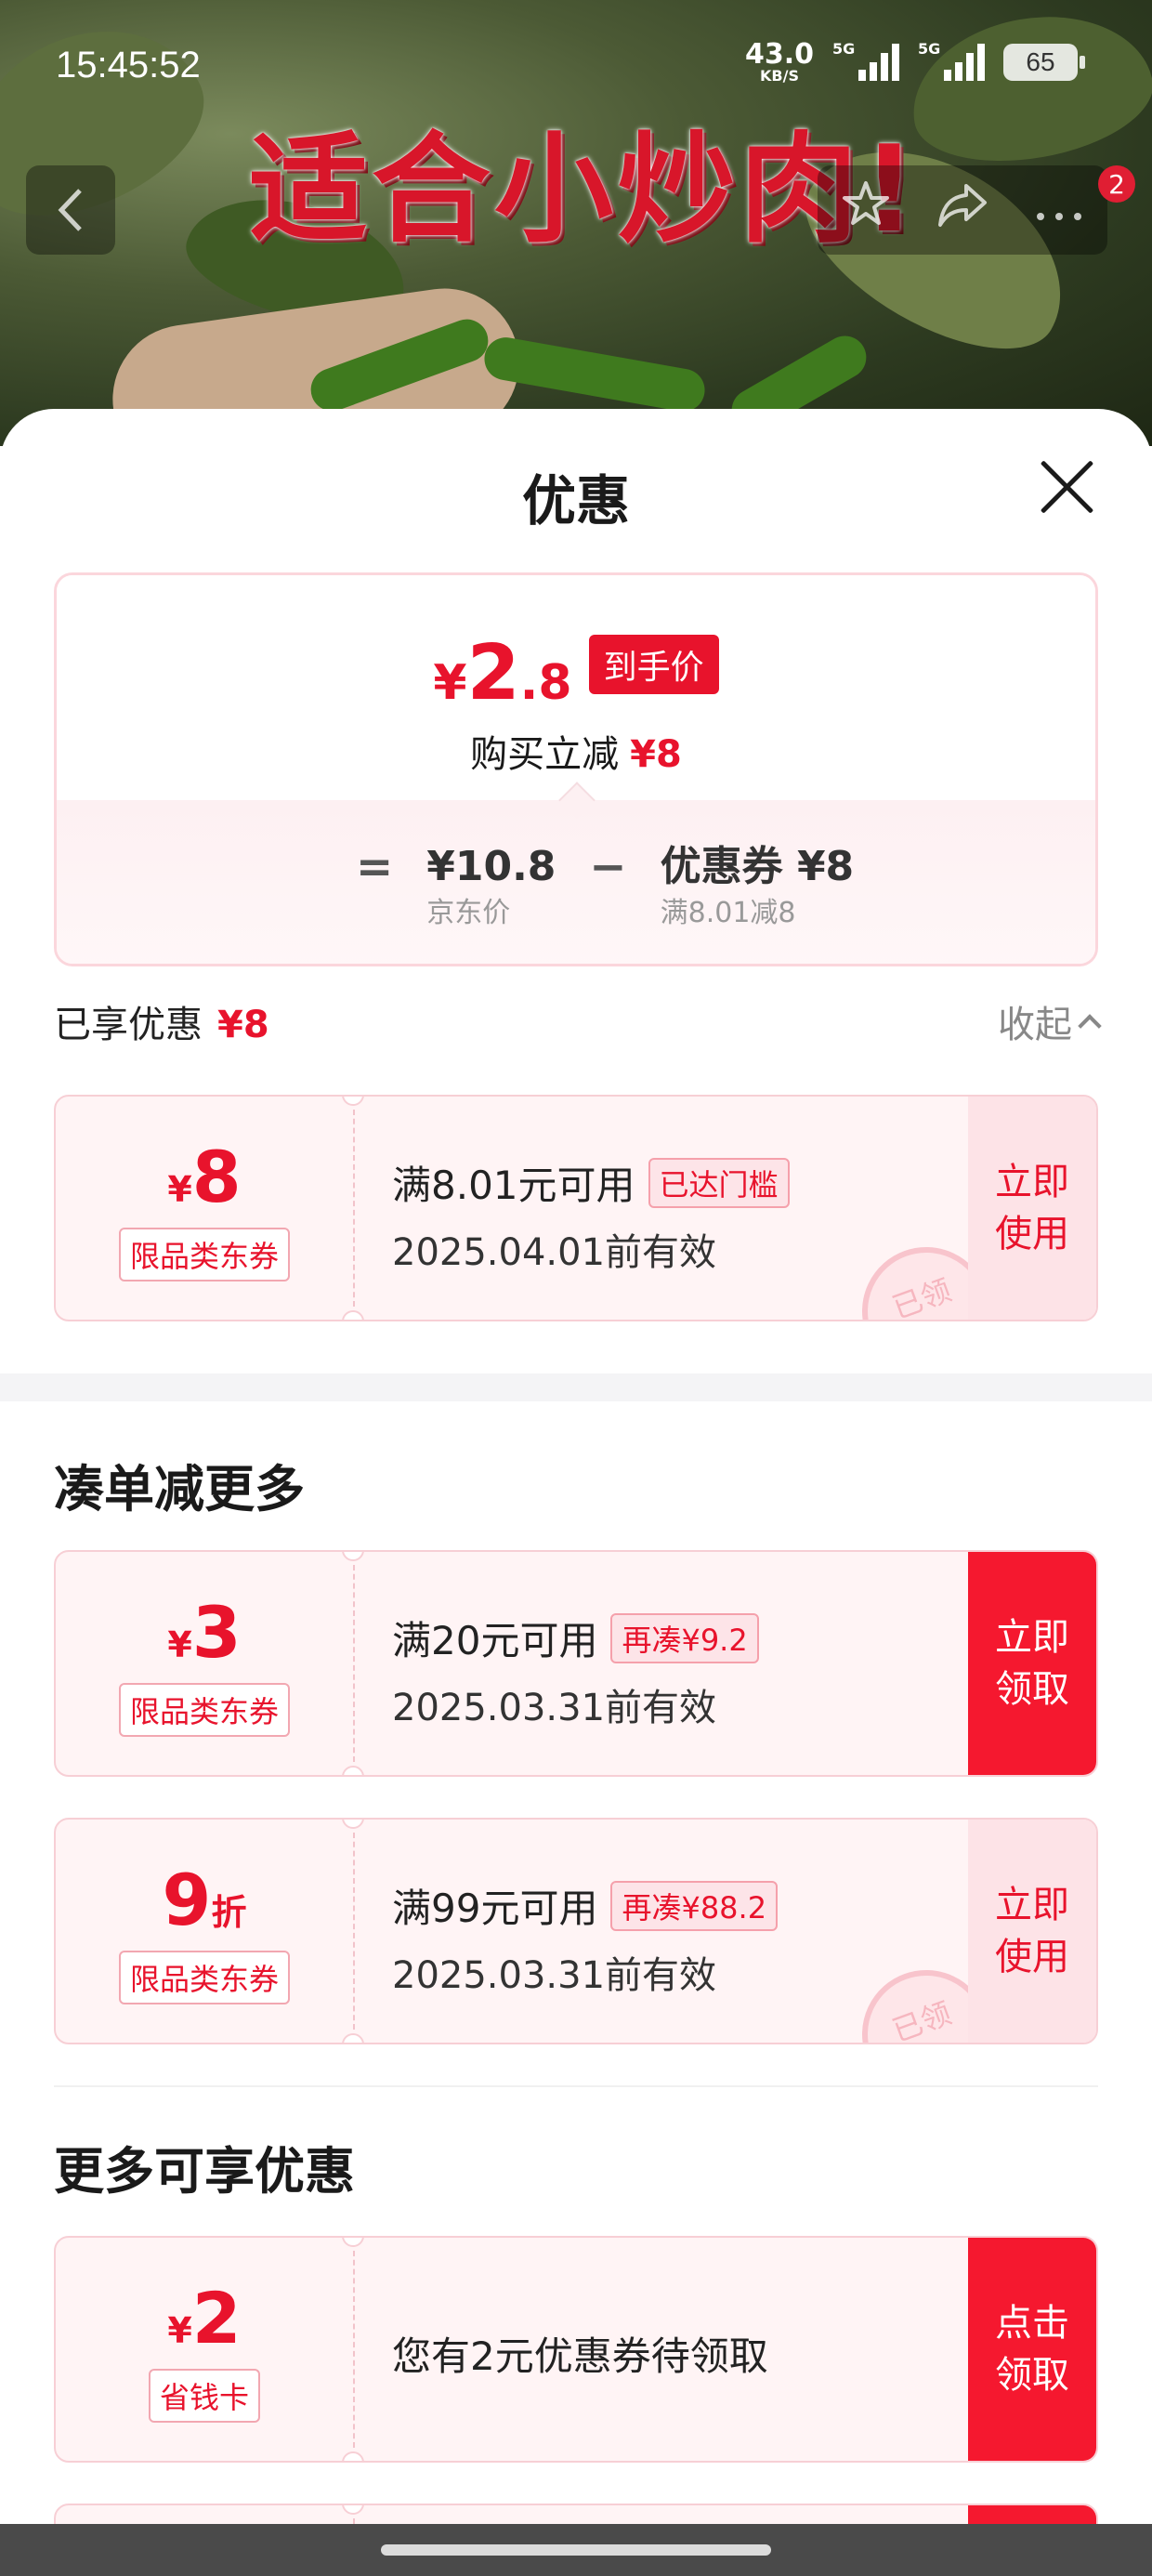 This screenshot has width=1152, height=2576. Describe the element at coordinates (1044, 62) in the screenshot. I see `battery-icon: 65` at that location.